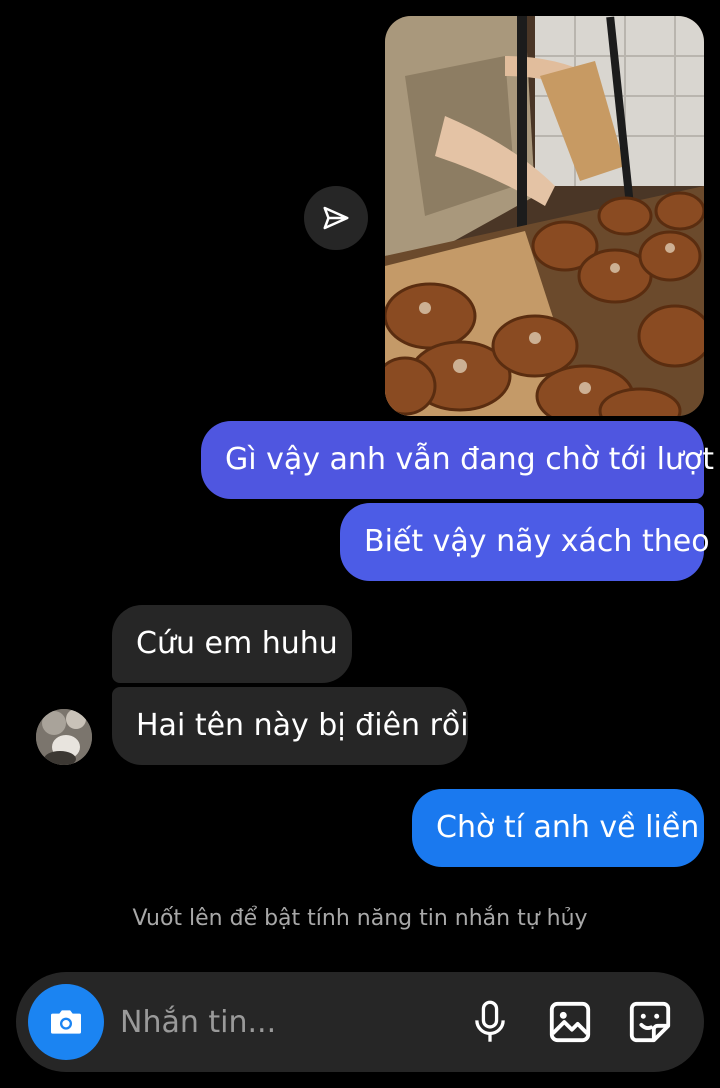  I want to click on incoming-message: Hai tên này bị điên rồi, so click(290, 726).